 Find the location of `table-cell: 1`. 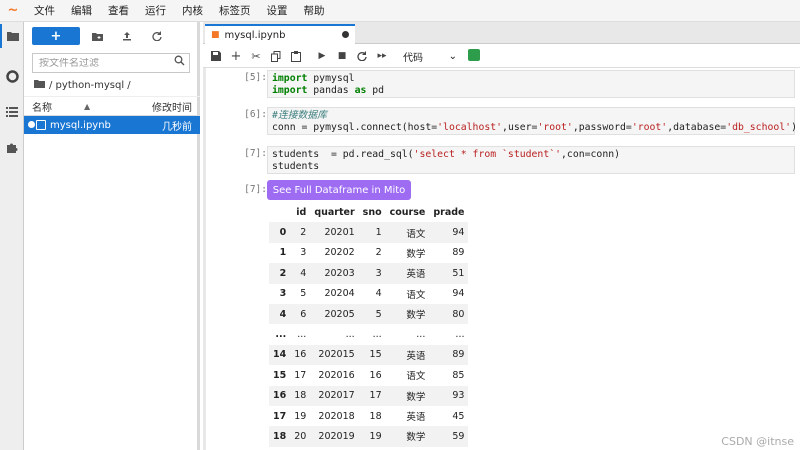

table-cell: 1 is located at coordinates (372, 232).